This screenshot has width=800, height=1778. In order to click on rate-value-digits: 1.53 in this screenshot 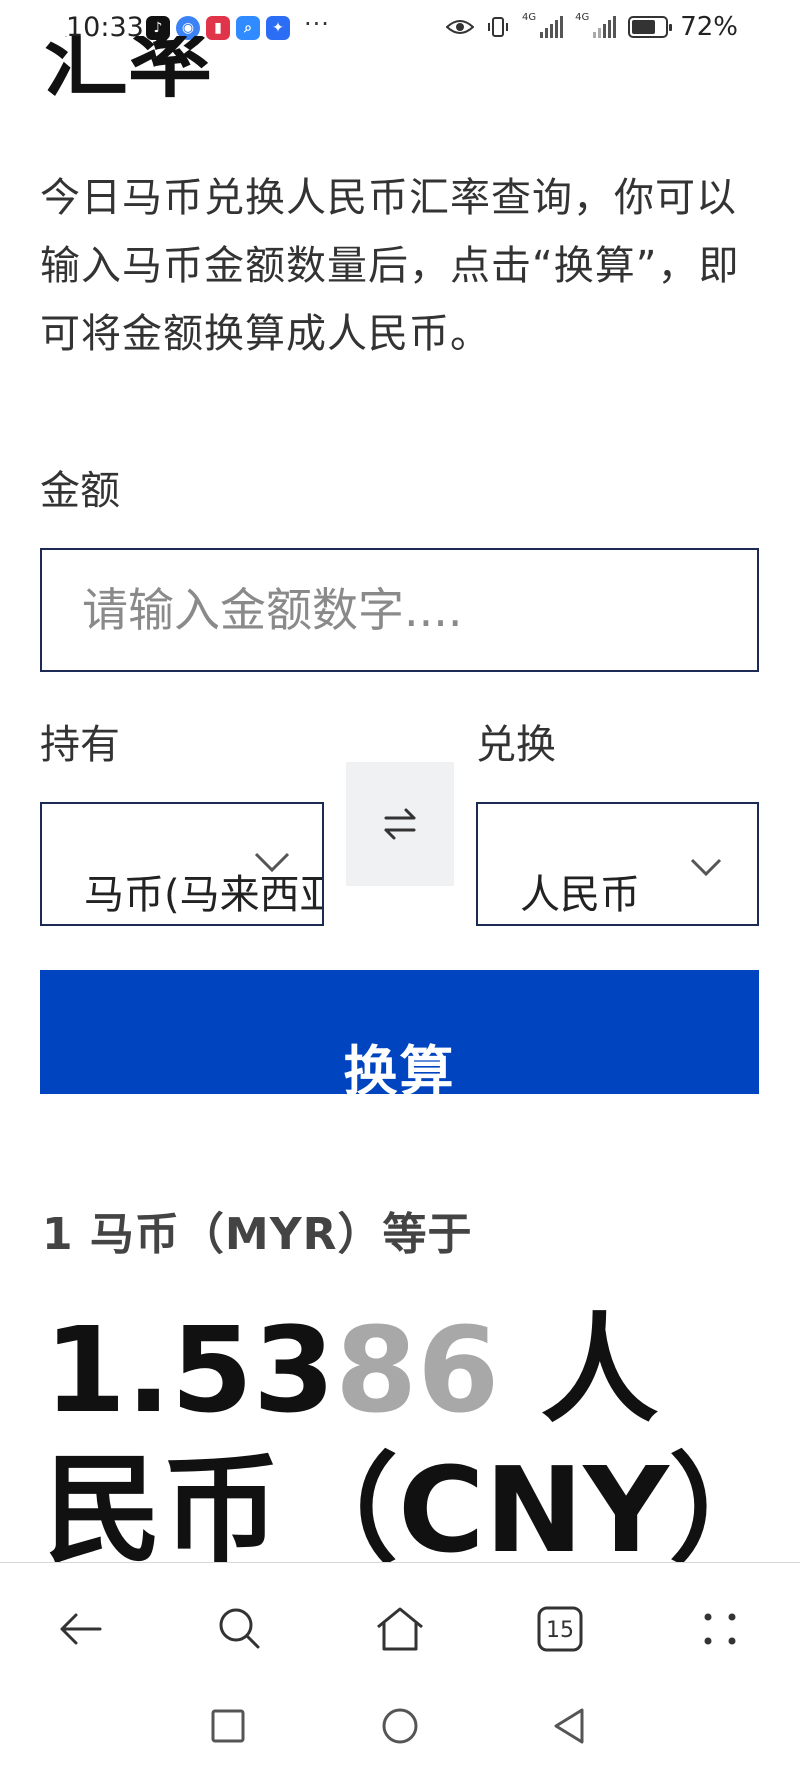, I will do `click(190, 1370)`.